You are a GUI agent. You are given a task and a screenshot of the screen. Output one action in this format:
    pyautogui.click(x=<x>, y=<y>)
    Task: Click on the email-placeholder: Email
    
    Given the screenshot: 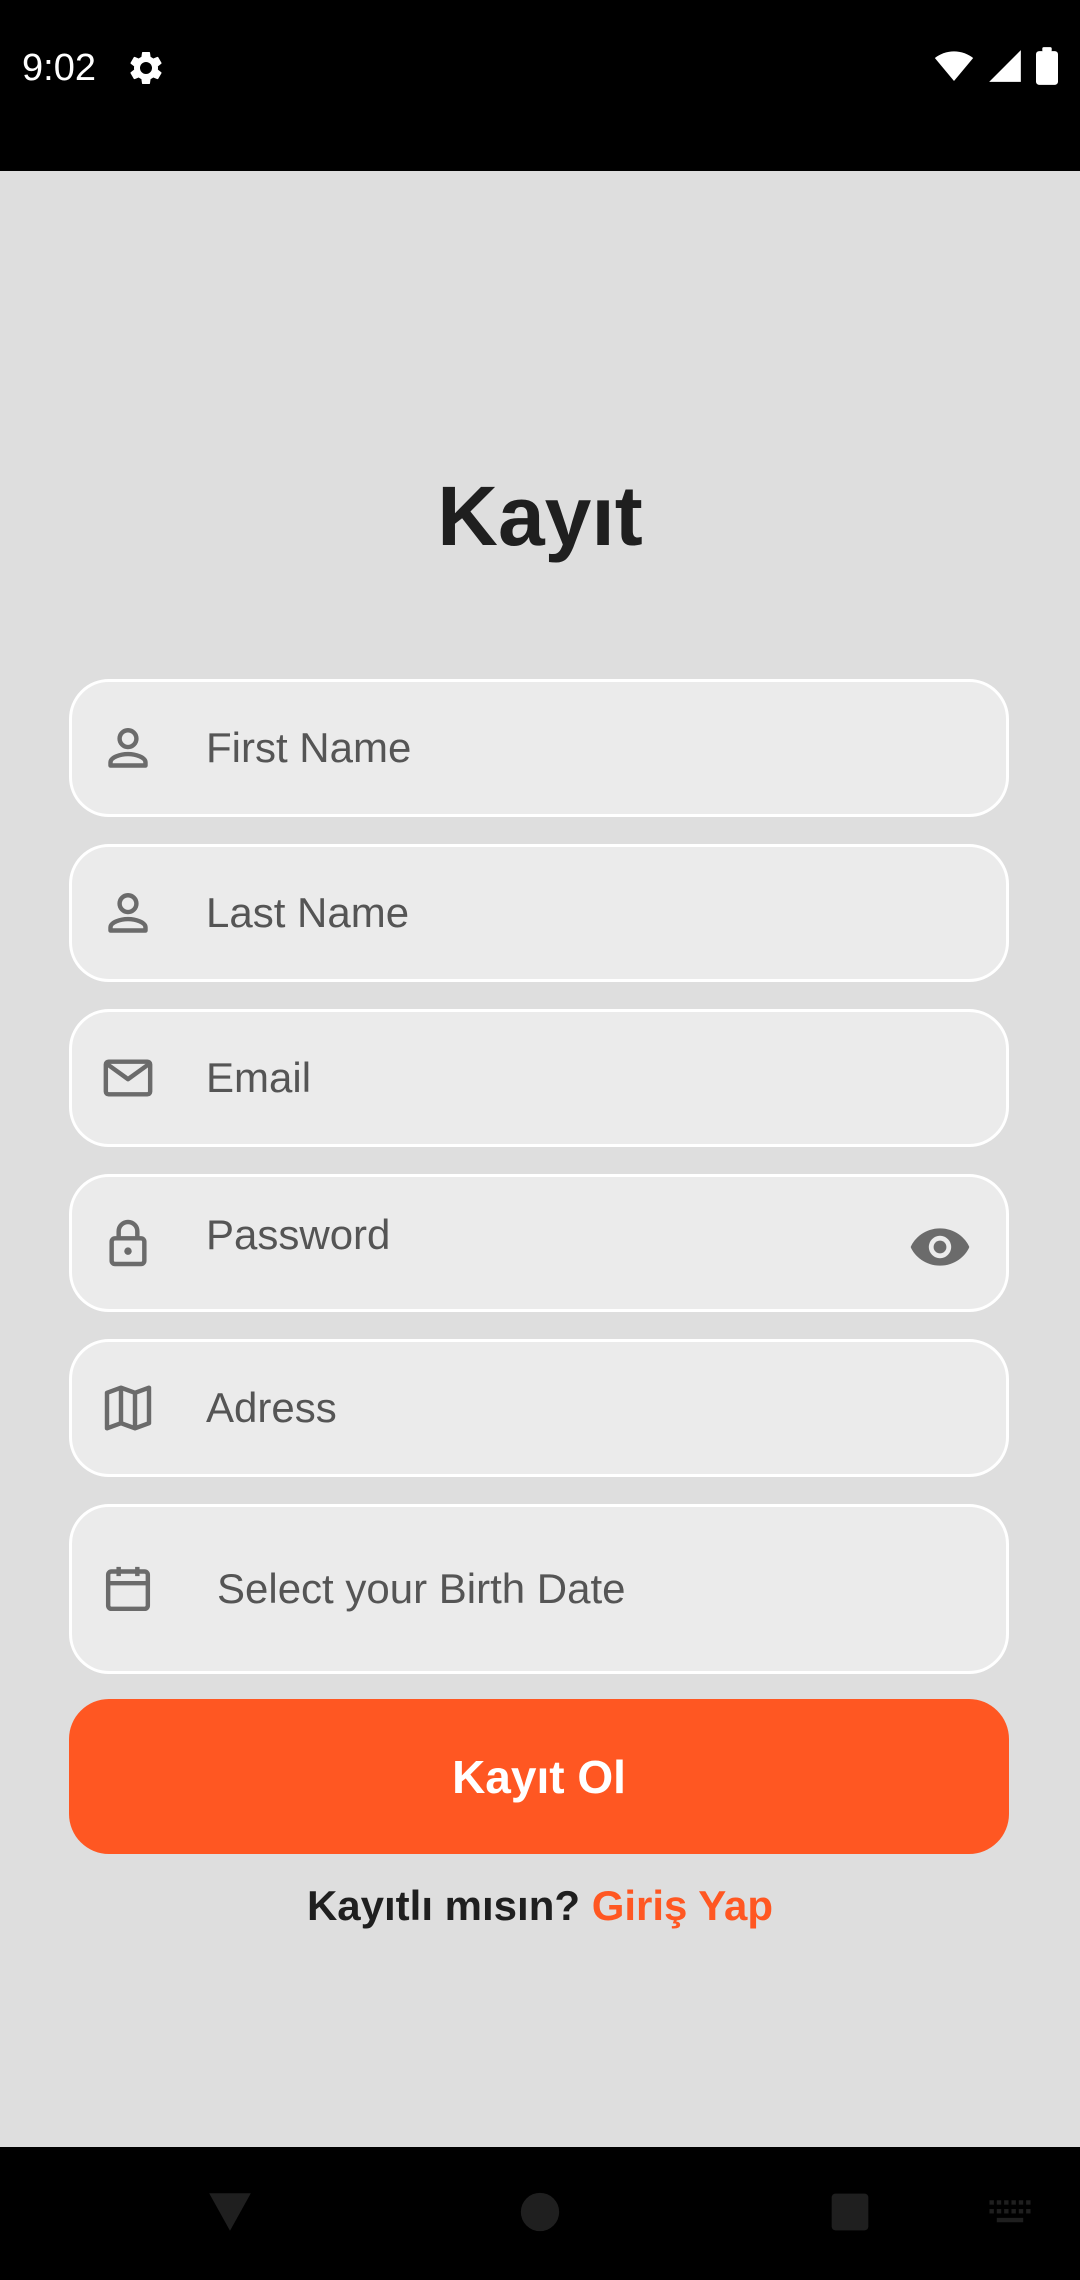 What is the action you would take?
    pyautogui.click(x=259, y=1077)
    